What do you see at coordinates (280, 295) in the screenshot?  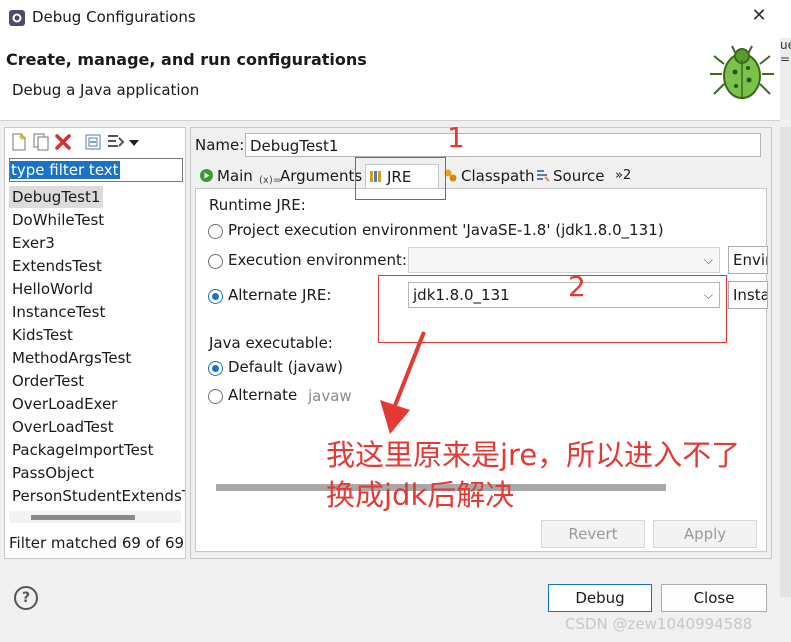 I see `alternate-jre-label: Alternate JRE:` at bounding box center [280, 295].